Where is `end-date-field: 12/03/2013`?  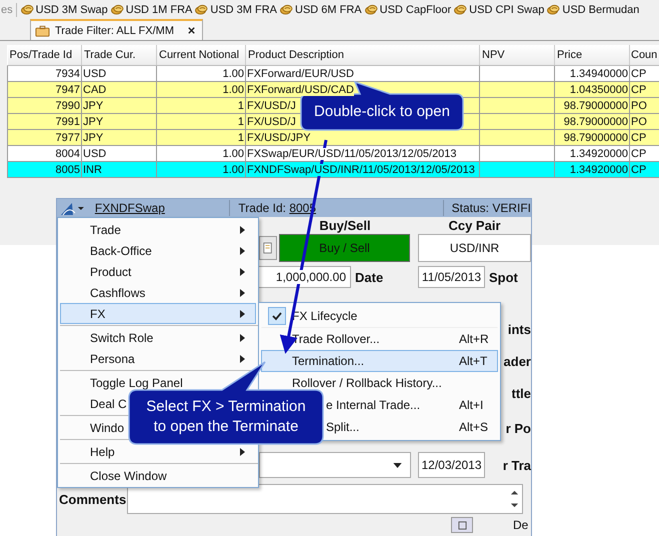 end-date-field: 12/03/2013 is located at coordinates (451, 465).